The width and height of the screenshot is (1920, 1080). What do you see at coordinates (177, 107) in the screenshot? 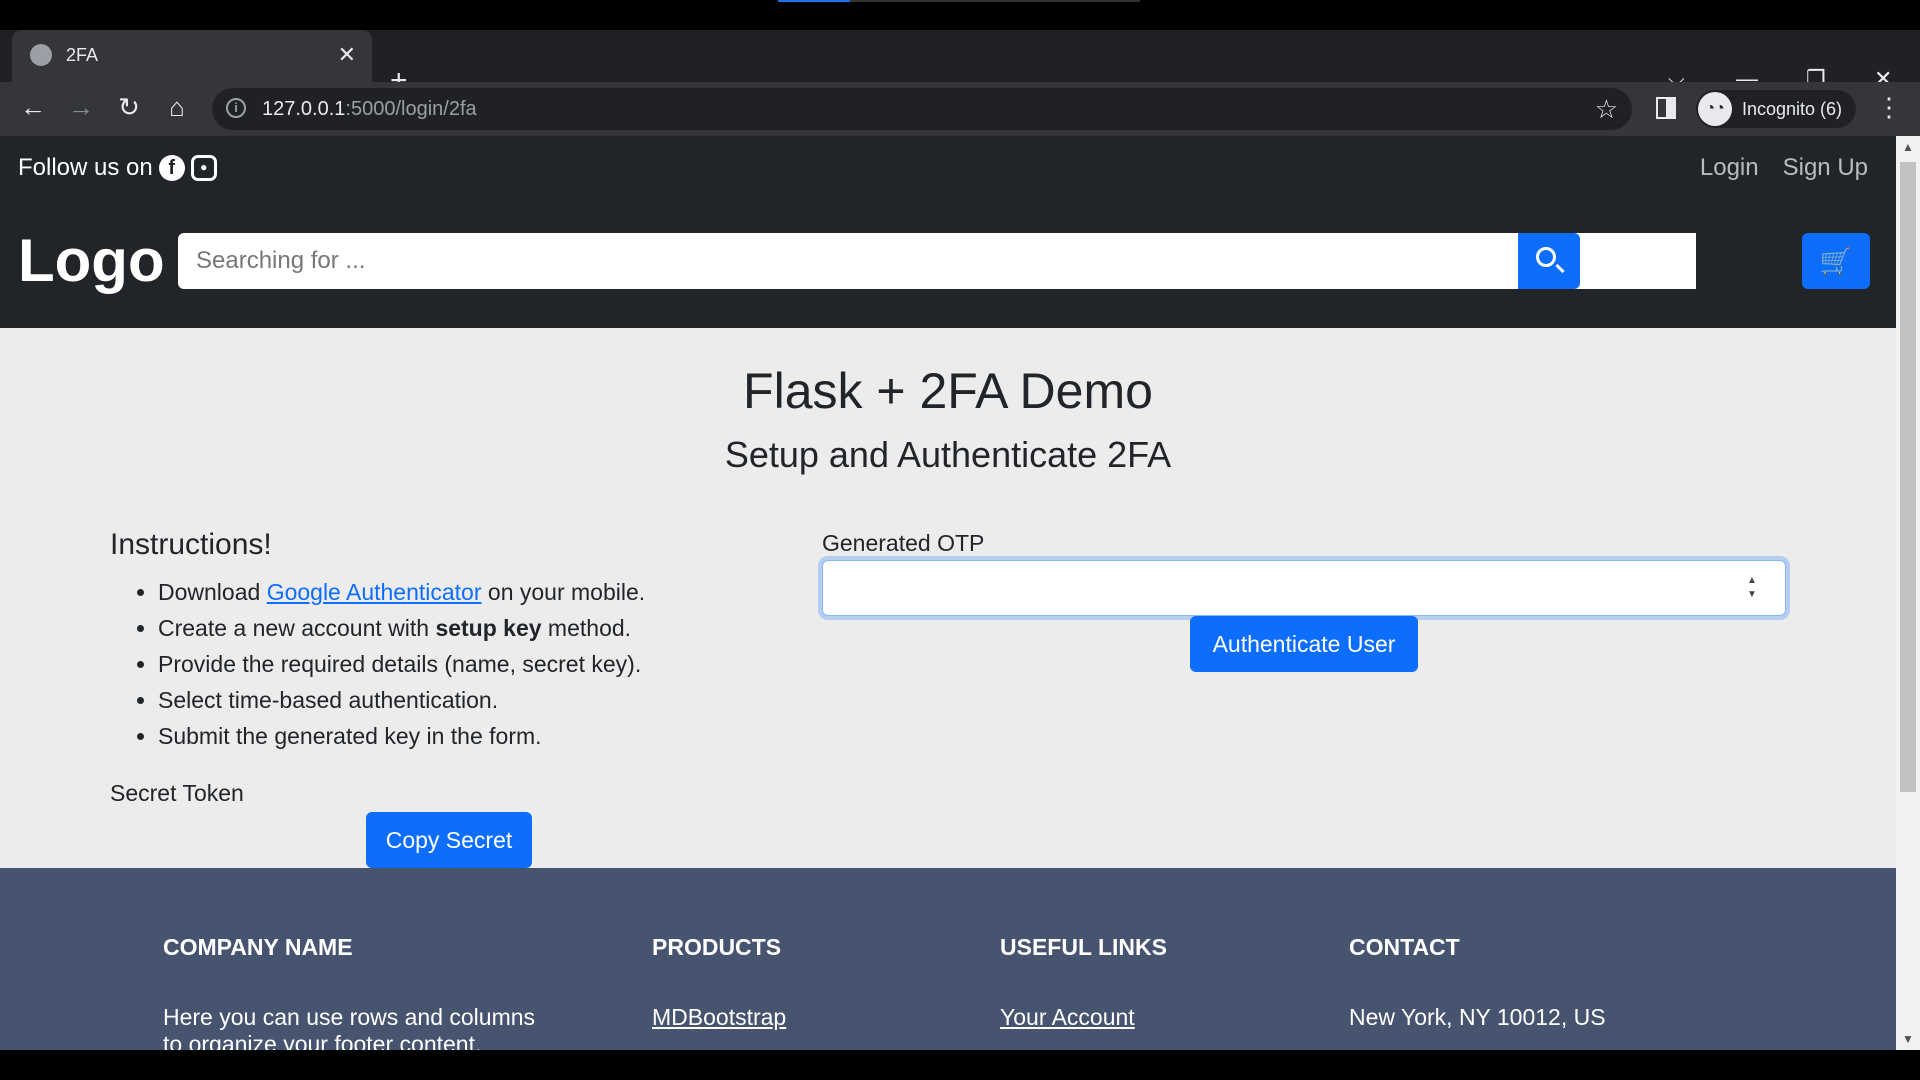
I see `home-icon: ⌂` at bounding box center [177, 107].